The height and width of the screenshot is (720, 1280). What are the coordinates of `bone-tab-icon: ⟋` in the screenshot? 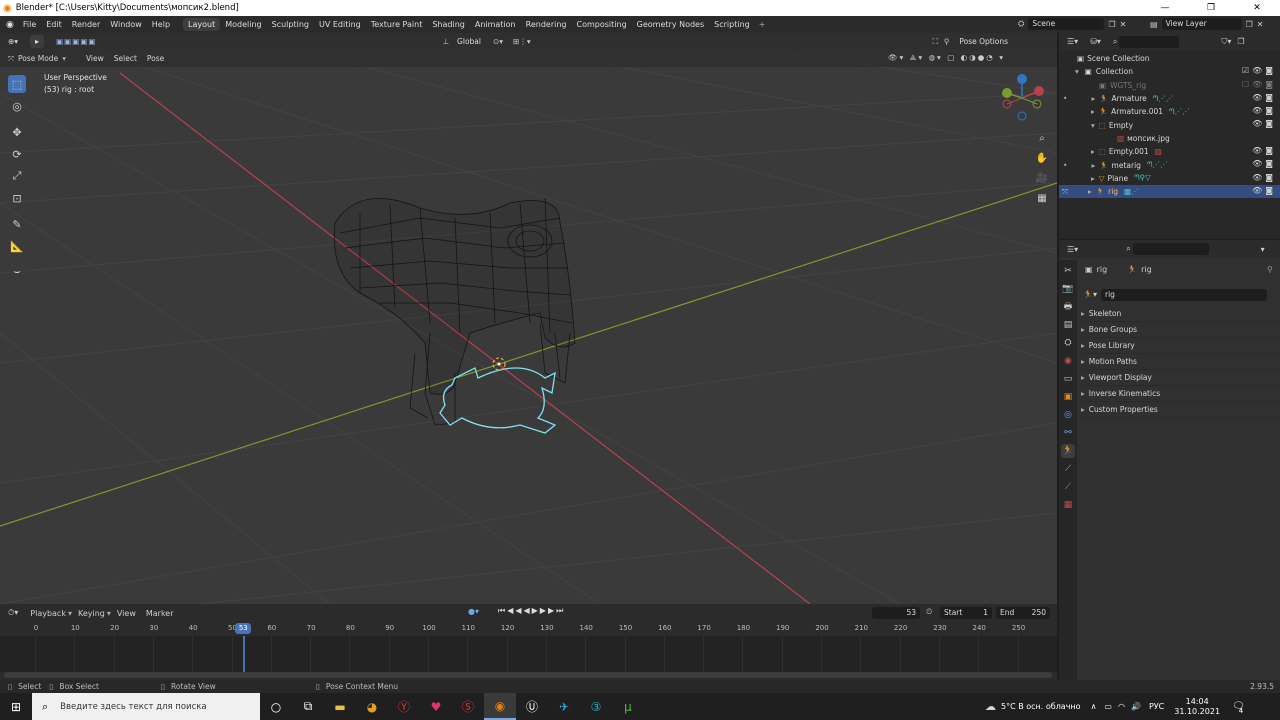 It's located at (1068, 469).